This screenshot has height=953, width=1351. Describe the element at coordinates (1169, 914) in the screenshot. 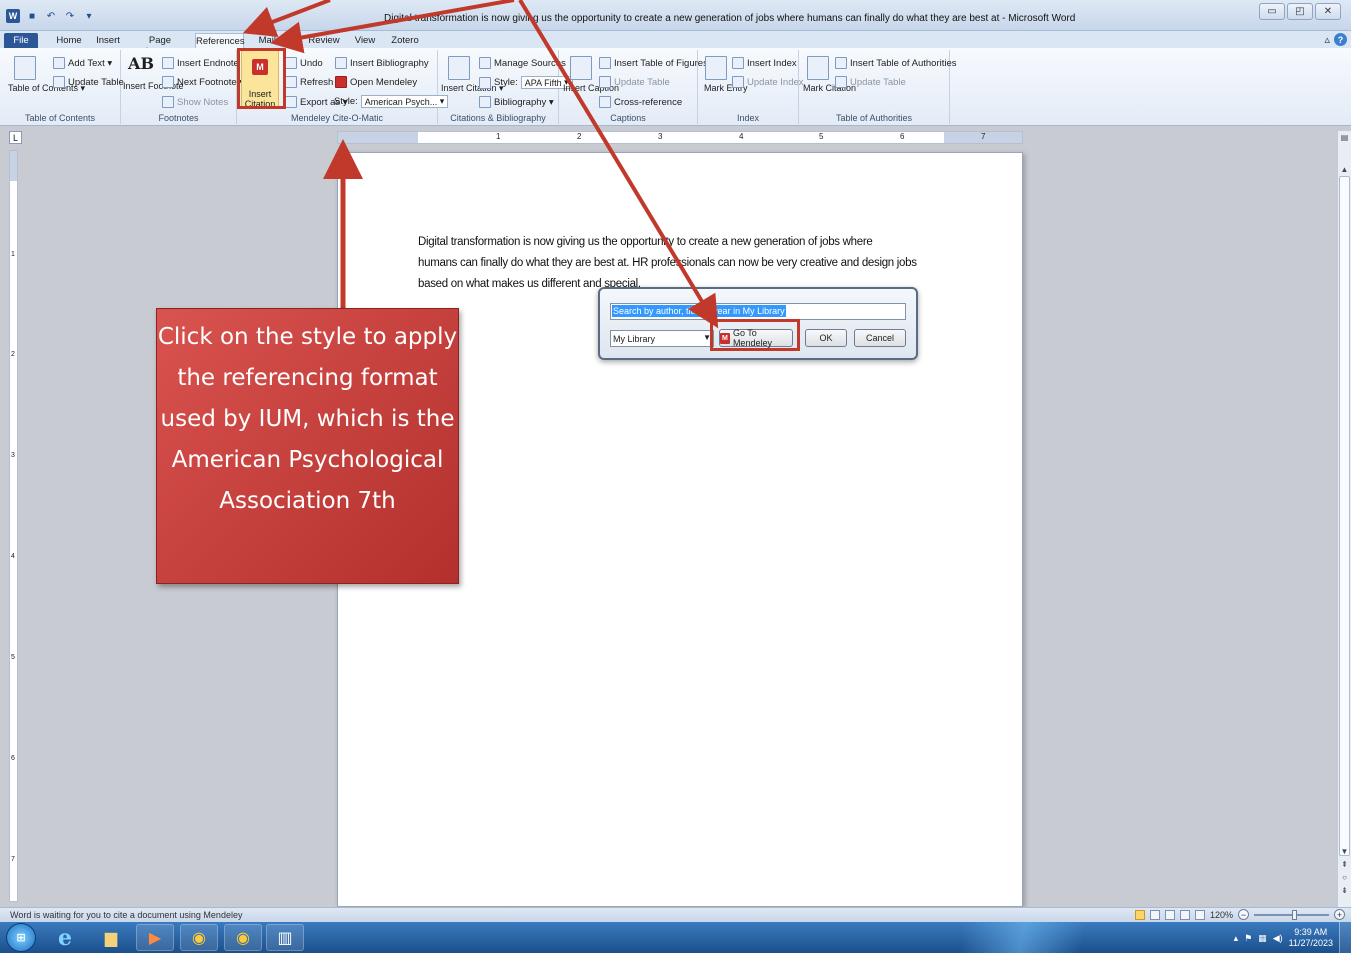

I see `web-layout-icon` at that location.